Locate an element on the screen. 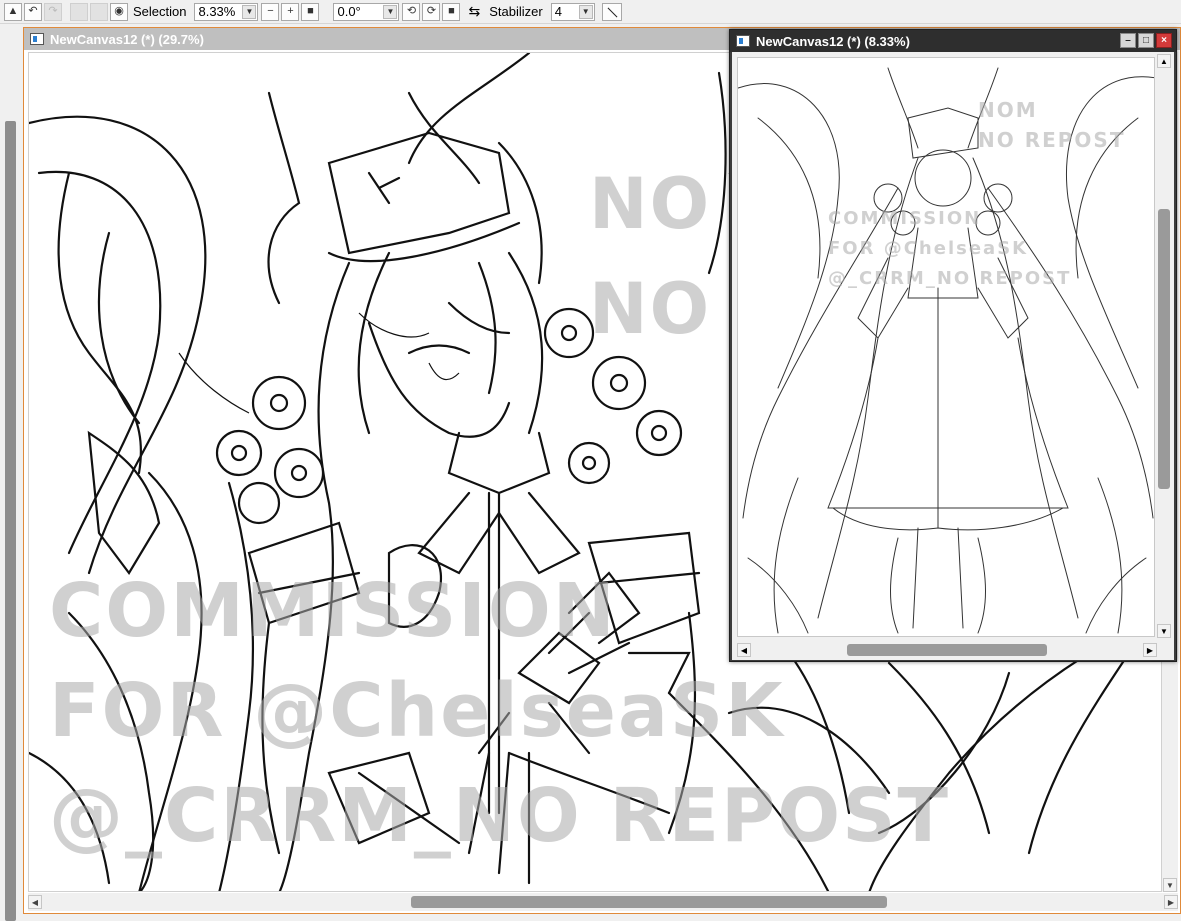  rotation-select: 0.0° ▼ is located at coordinates (366, 11).